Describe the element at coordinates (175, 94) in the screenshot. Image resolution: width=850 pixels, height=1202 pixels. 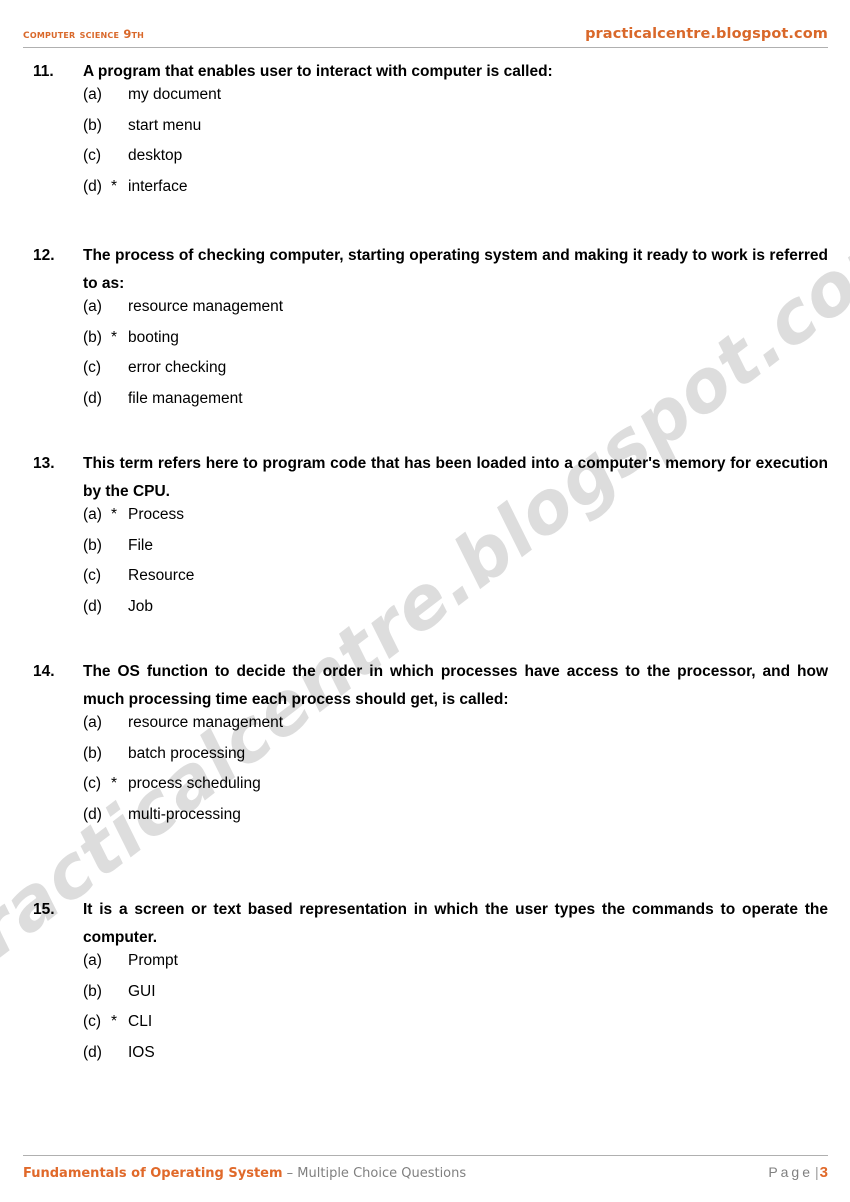
I see `option-text: my document` at that location.